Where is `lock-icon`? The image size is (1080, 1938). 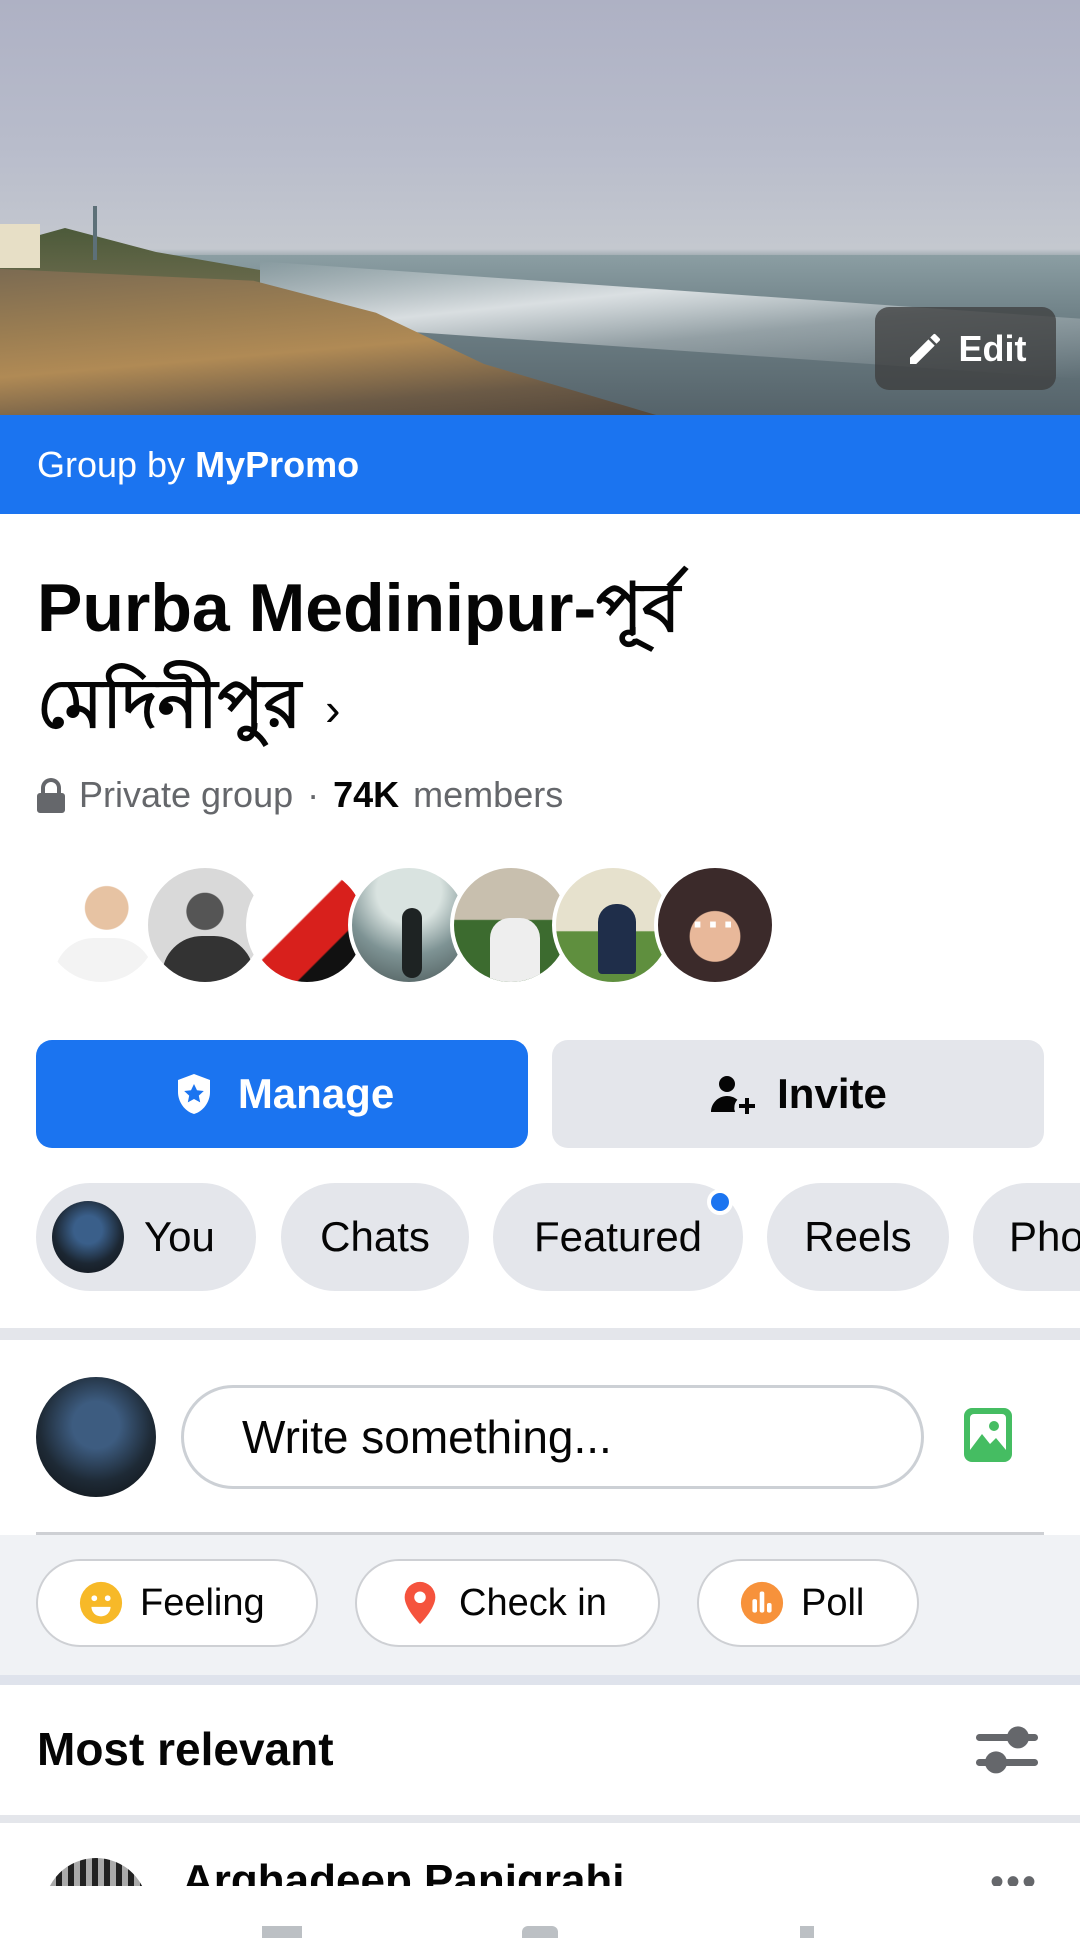
lock-icon is located at coordinates (51, 795).